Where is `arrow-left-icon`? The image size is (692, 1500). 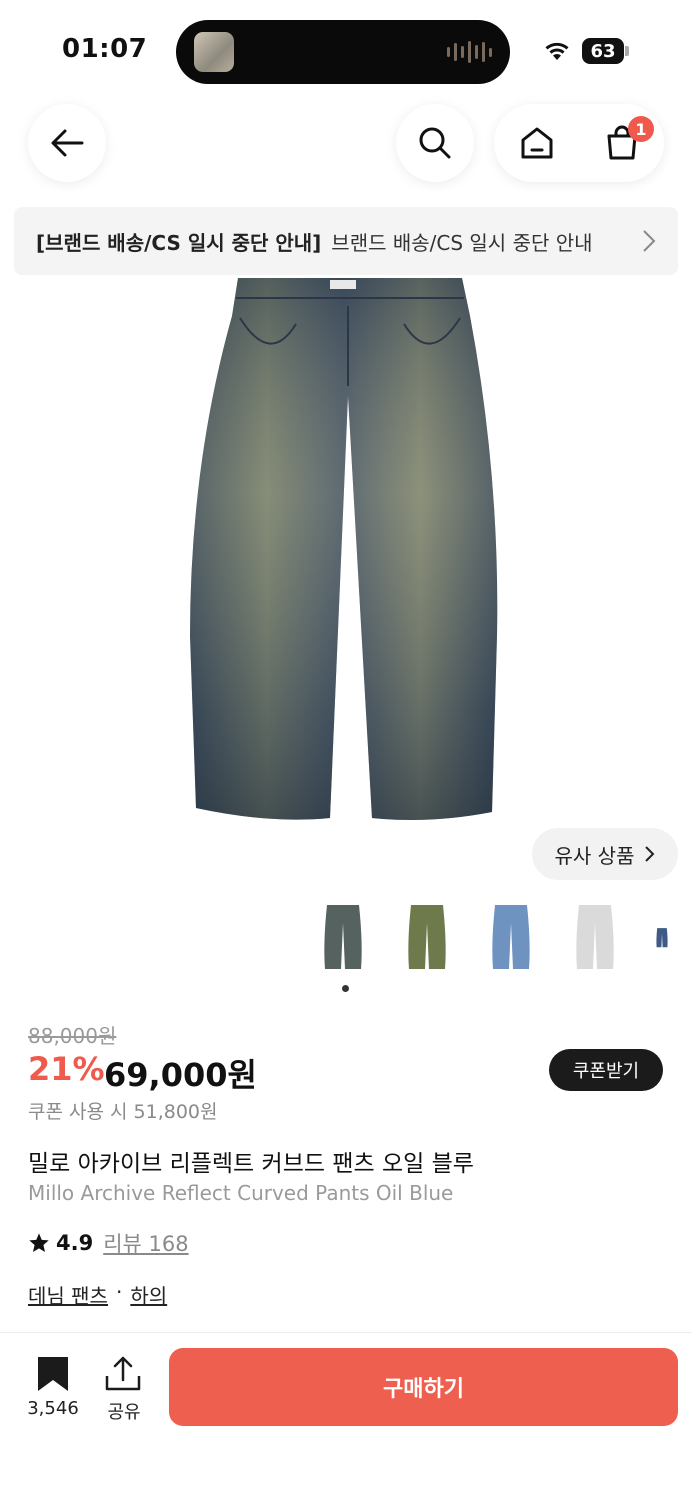
arrow-left-icon is located at coordinates (67, 143).